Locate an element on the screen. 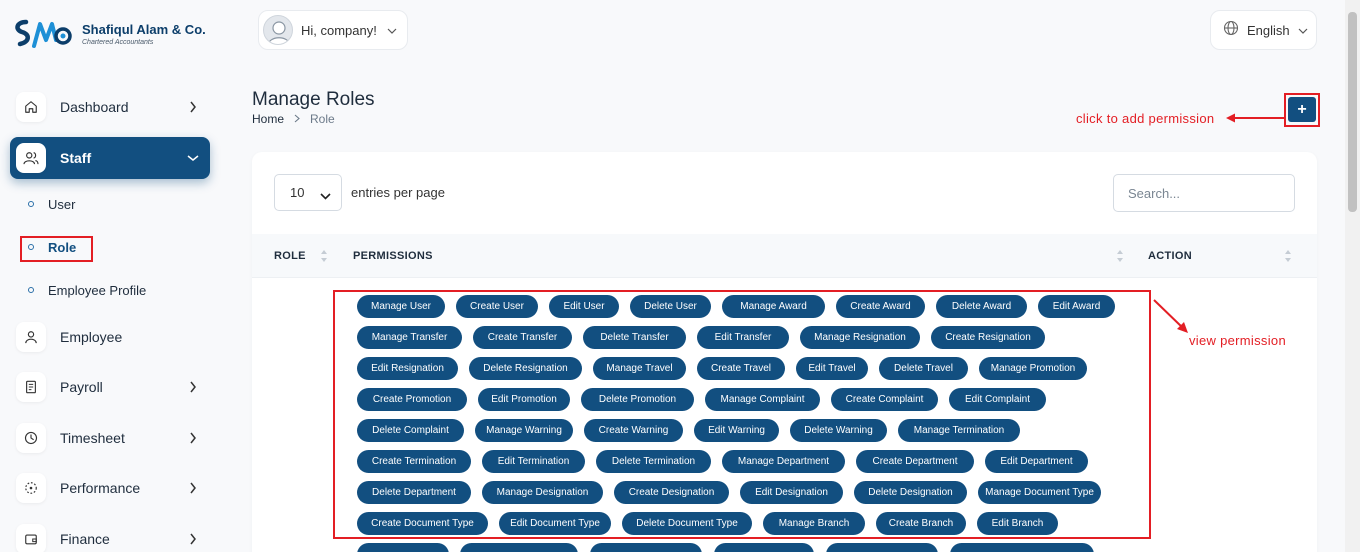 The image size is (1360, 552). scrollbar-thumb is located at coordinates (1352, 112).